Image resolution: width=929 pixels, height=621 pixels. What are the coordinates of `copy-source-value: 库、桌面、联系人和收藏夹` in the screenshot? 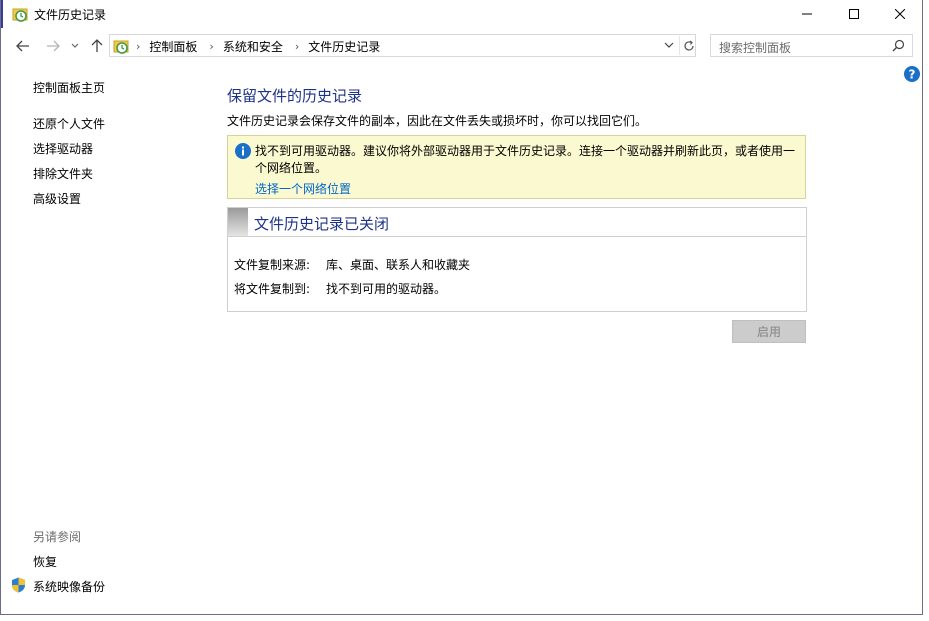 It's located at (398, 265).